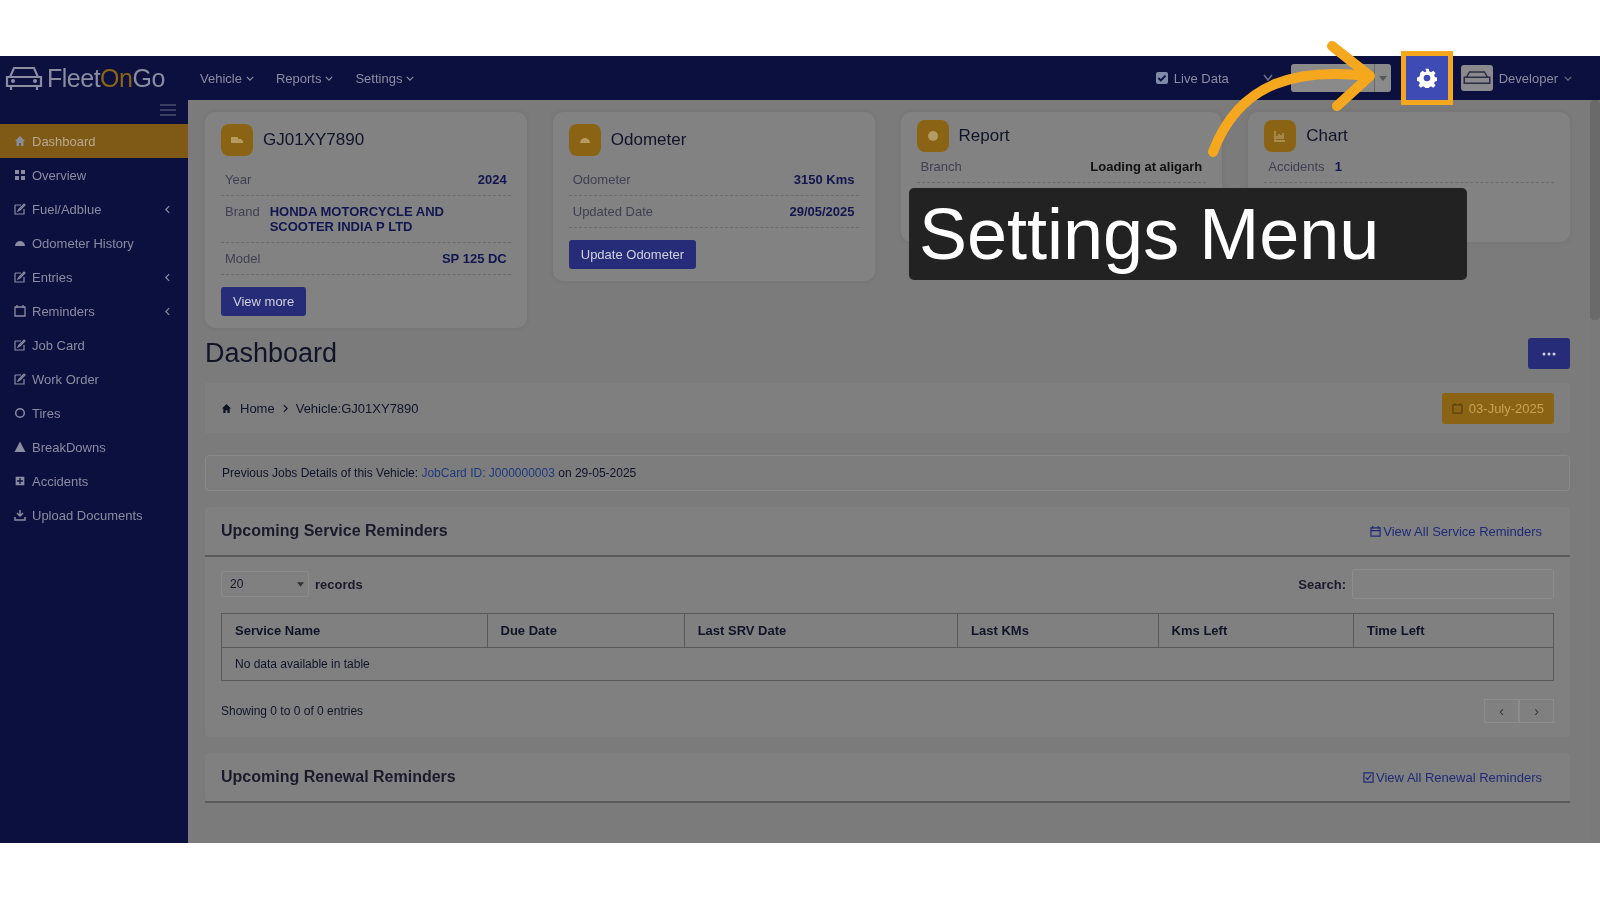 The image size is (1600, 900). I want to click on sidebar-item: Upload Documents, so click(94, 515).